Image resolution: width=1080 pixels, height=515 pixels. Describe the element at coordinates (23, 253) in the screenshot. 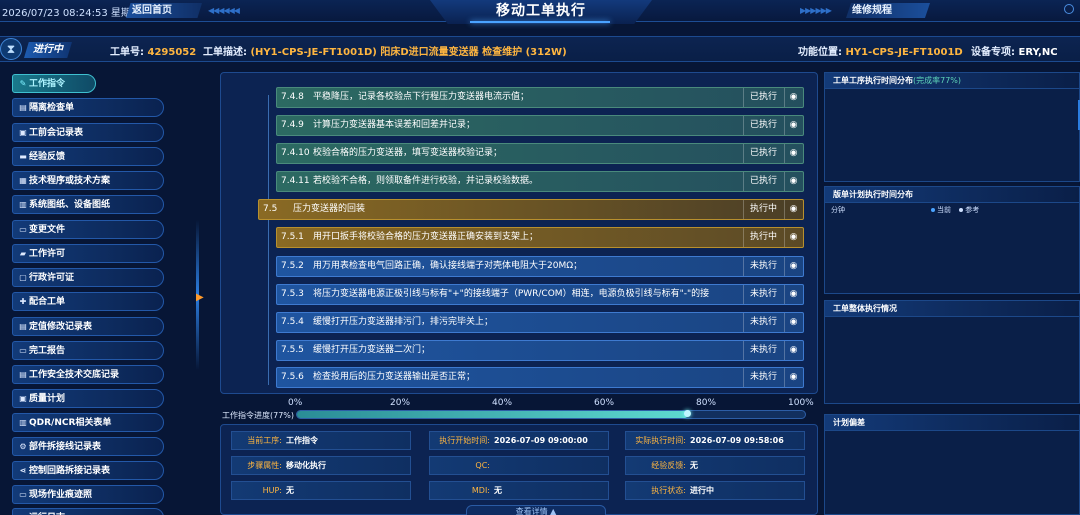

I see `permit-icon: ▰` at that location.